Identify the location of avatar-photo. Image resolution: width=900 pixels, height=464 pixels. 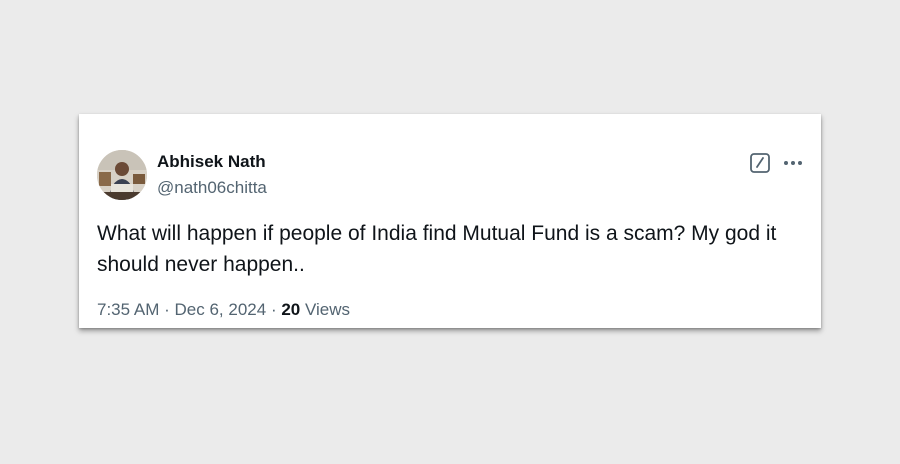
(122, 175).